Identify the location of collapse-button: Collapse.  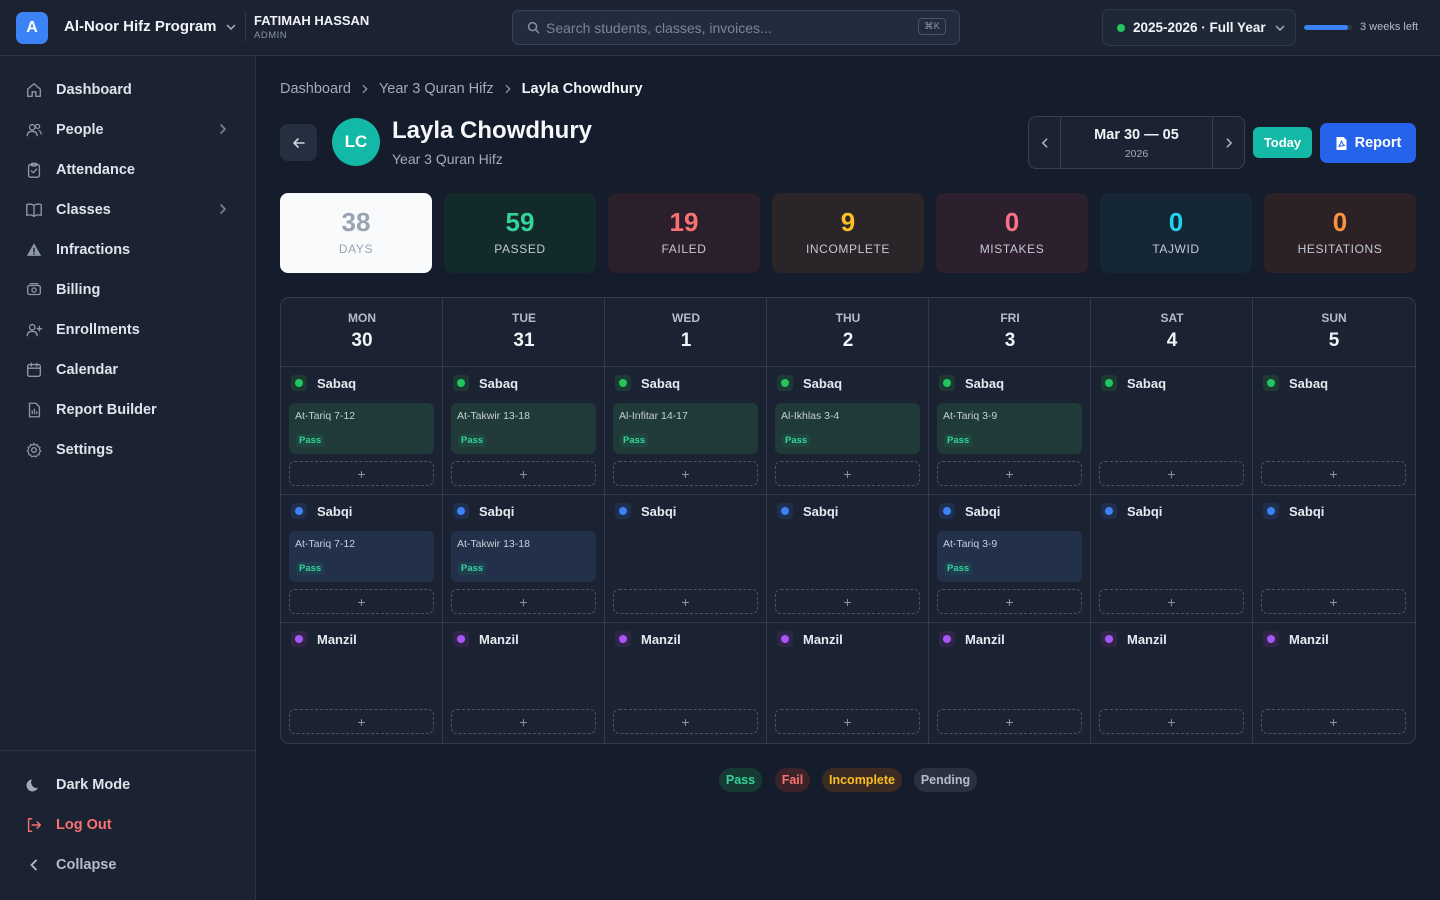
(128, 865).